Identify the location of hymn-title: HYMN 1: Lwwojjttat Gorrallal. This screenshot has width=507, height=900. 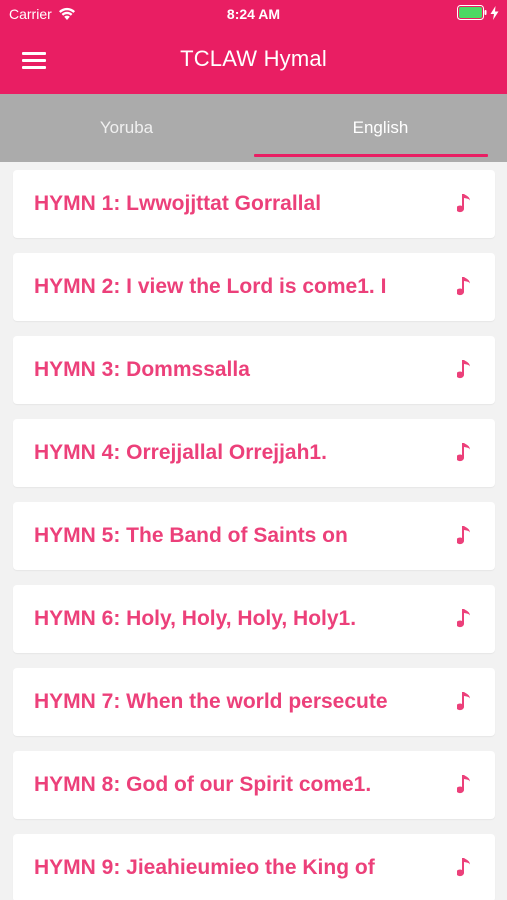
(178, 203).